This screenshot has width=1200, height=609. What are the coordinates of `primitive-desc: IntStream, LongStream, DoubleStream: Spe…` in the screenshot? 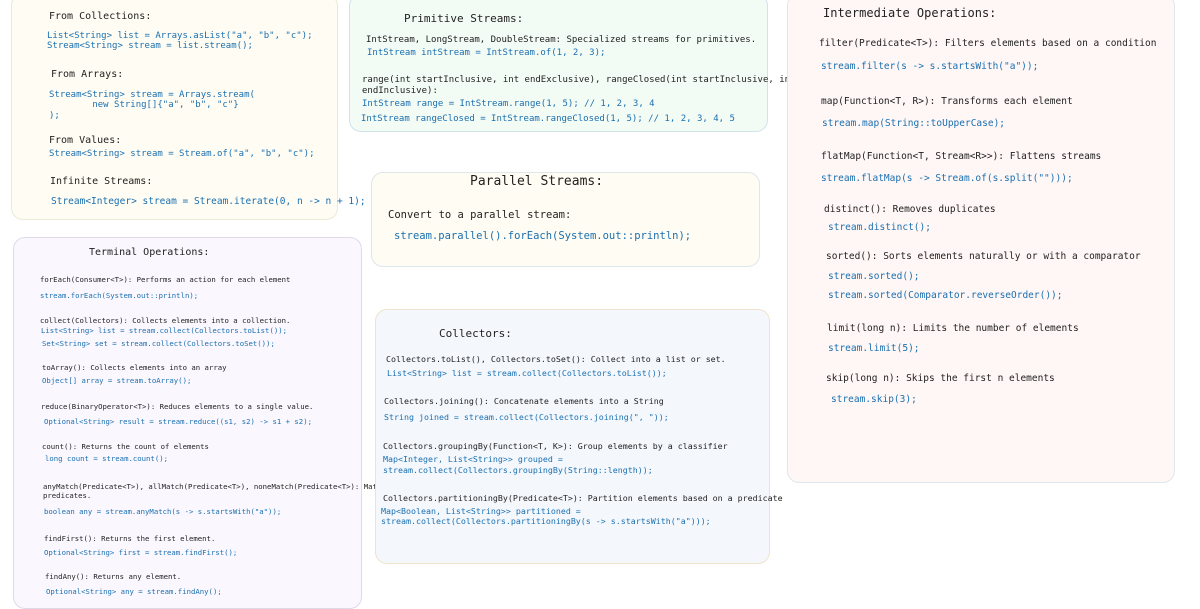 It's located at (561, 40).